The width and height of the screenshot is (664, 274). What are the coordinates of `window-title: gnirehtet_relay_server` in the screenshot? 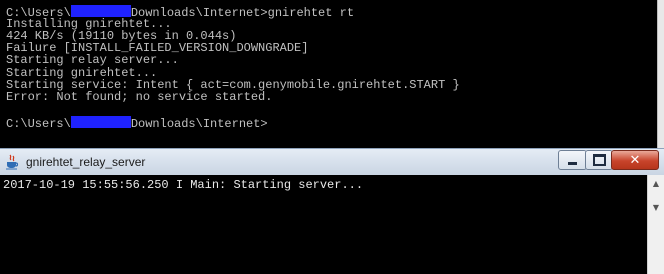 It's located at (86, 162).